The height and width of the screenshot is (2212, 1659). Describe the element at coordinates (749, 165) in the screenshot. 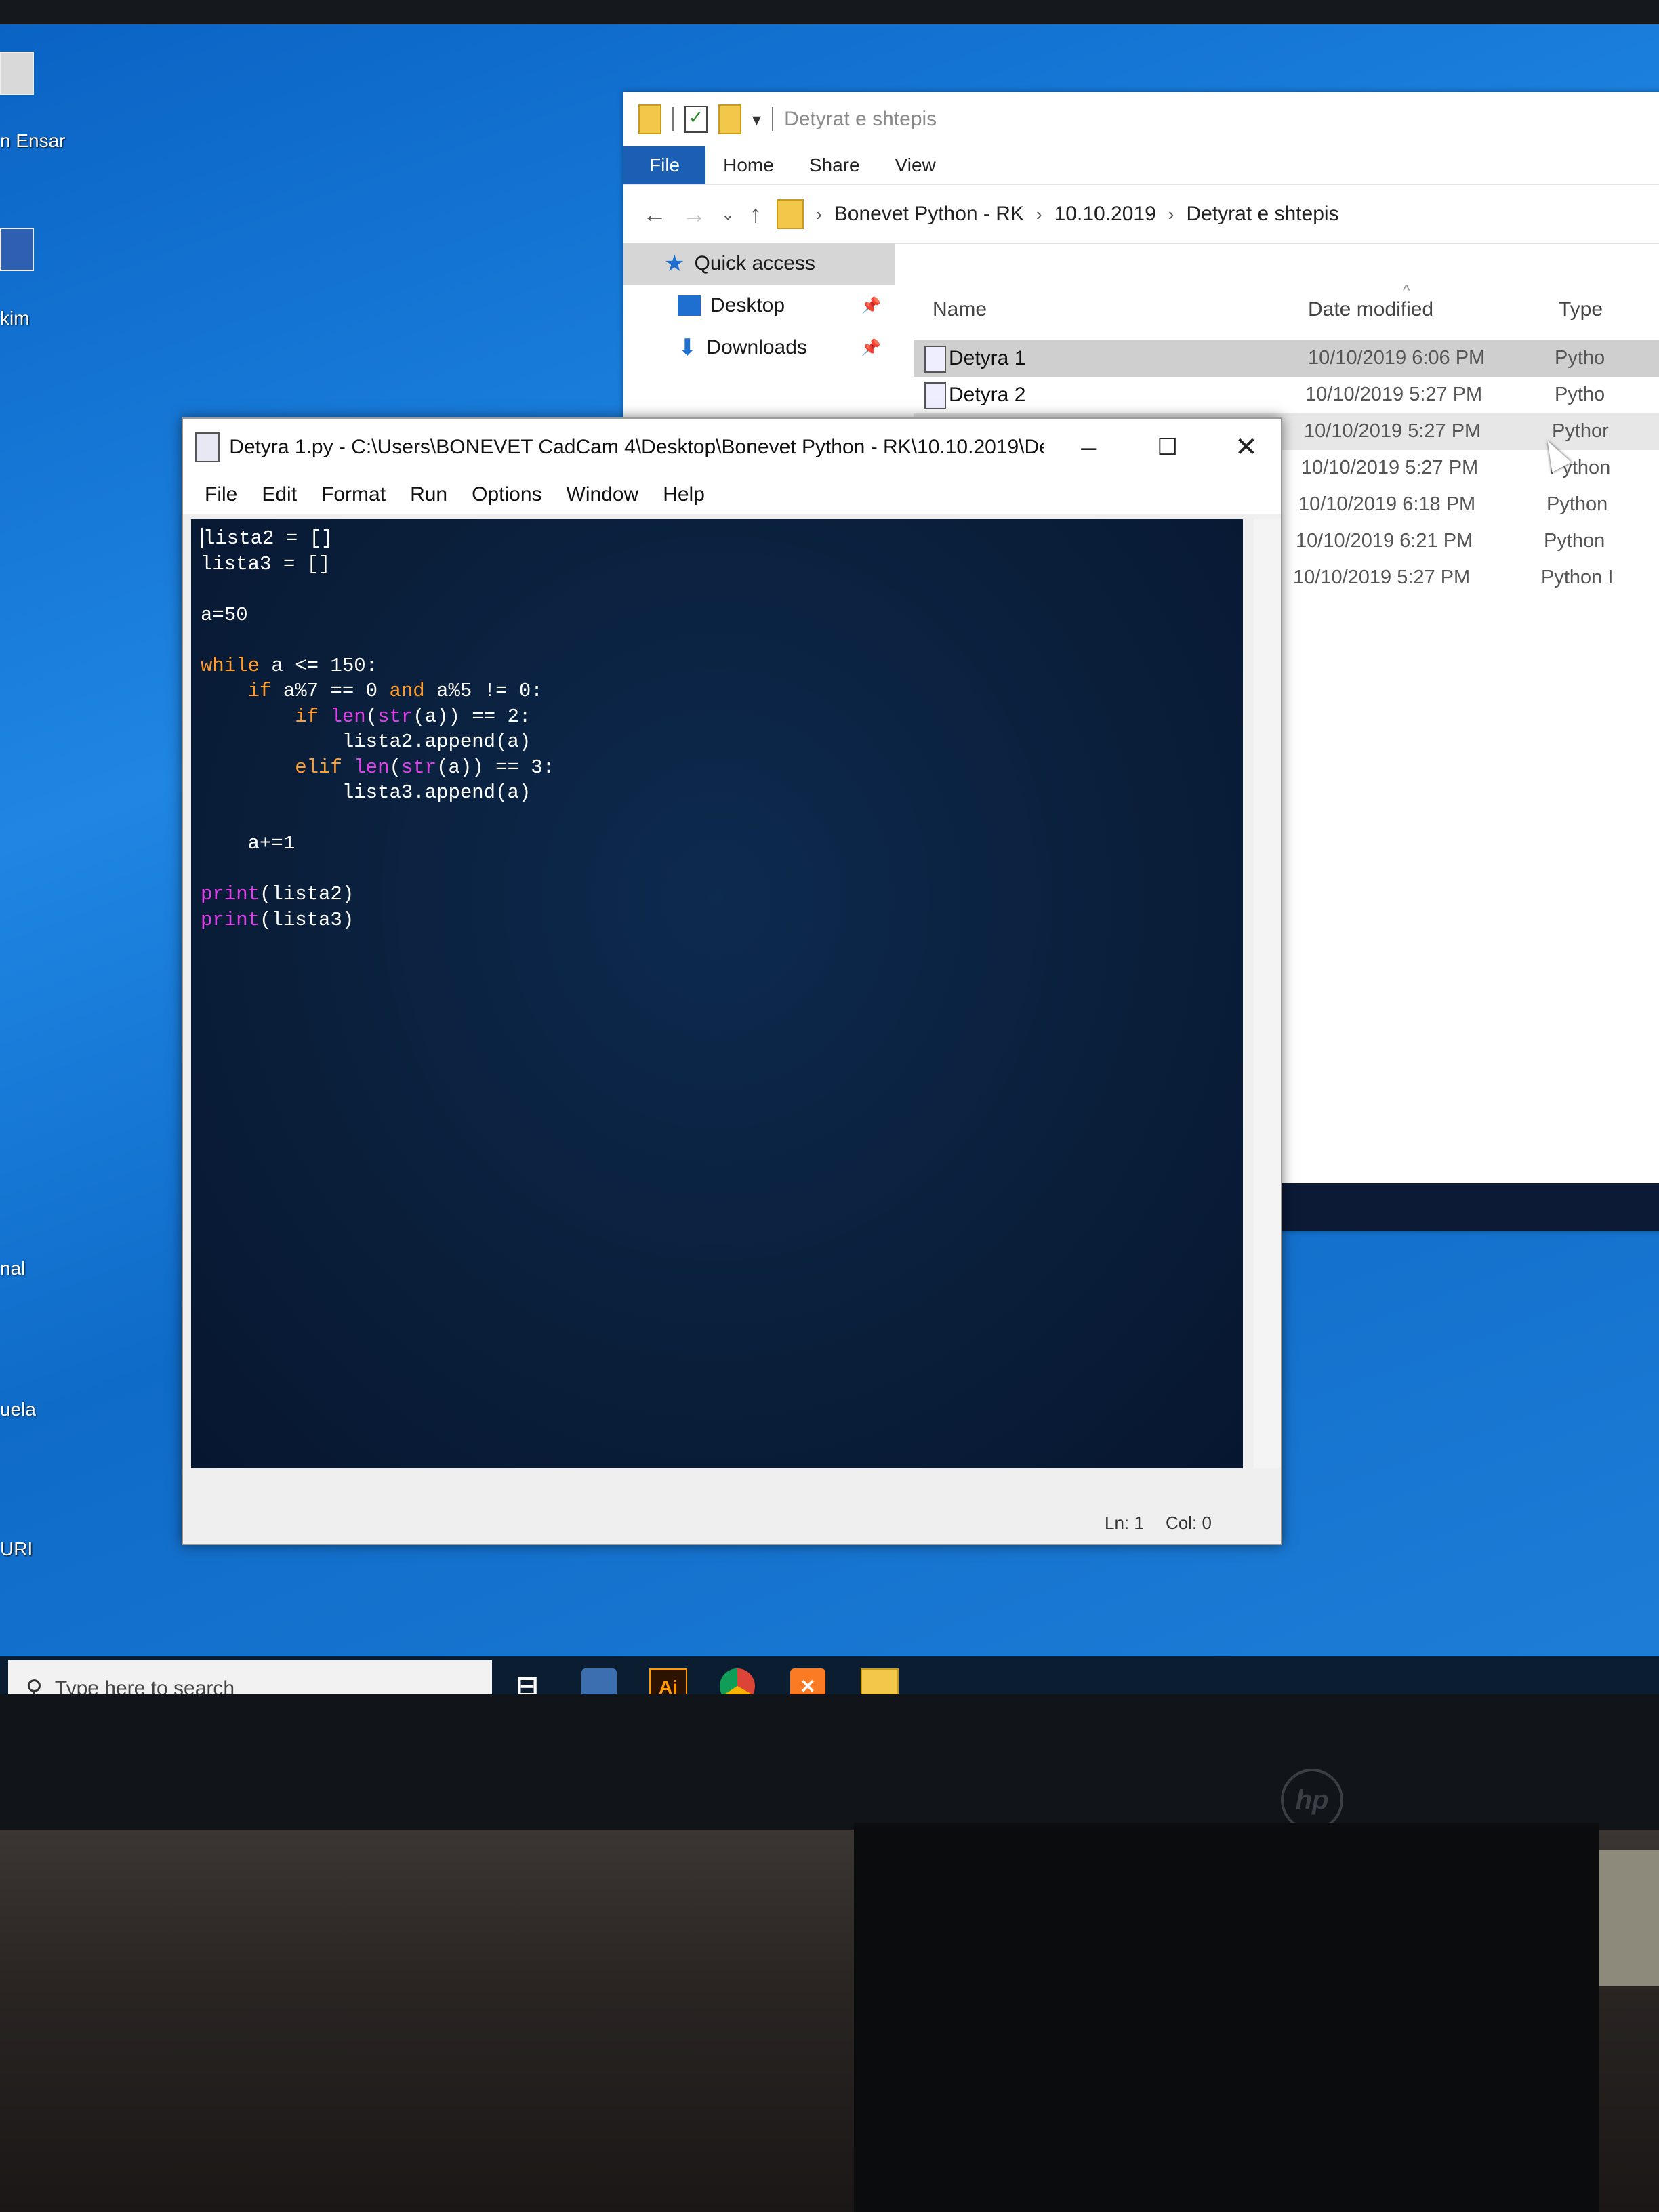

I see `tab-home: Home` at that location.